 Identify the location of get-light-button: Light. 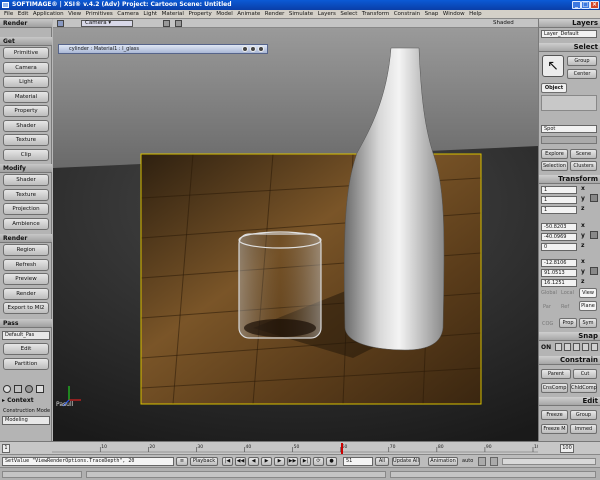
(26, 82).